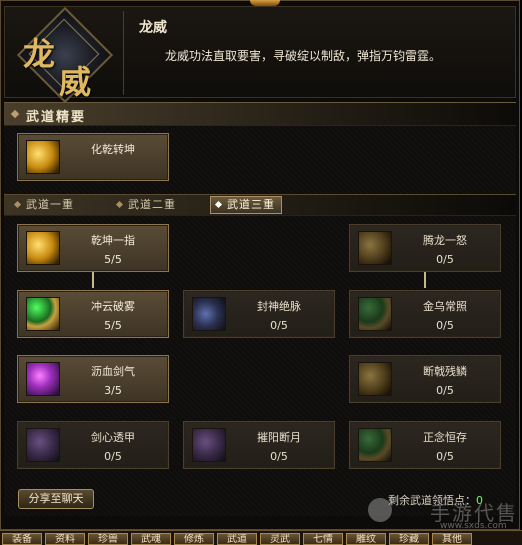 The height and width of the screenshot is (545, 522). What do you see at coordinates (452, 539) in the screenshot?
I see `menu-item-other: 其他` at bounding box center [452, 539].